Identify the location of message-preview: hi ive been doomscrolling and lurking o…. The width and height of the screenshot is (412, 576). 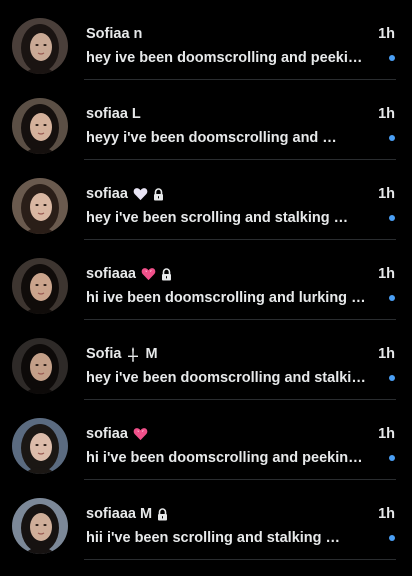
(228, 298).